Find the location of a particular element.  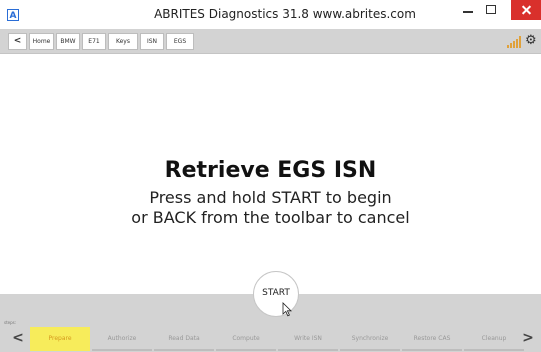

breadcrumb-isn: ISN is located at coordinates (152, 41).